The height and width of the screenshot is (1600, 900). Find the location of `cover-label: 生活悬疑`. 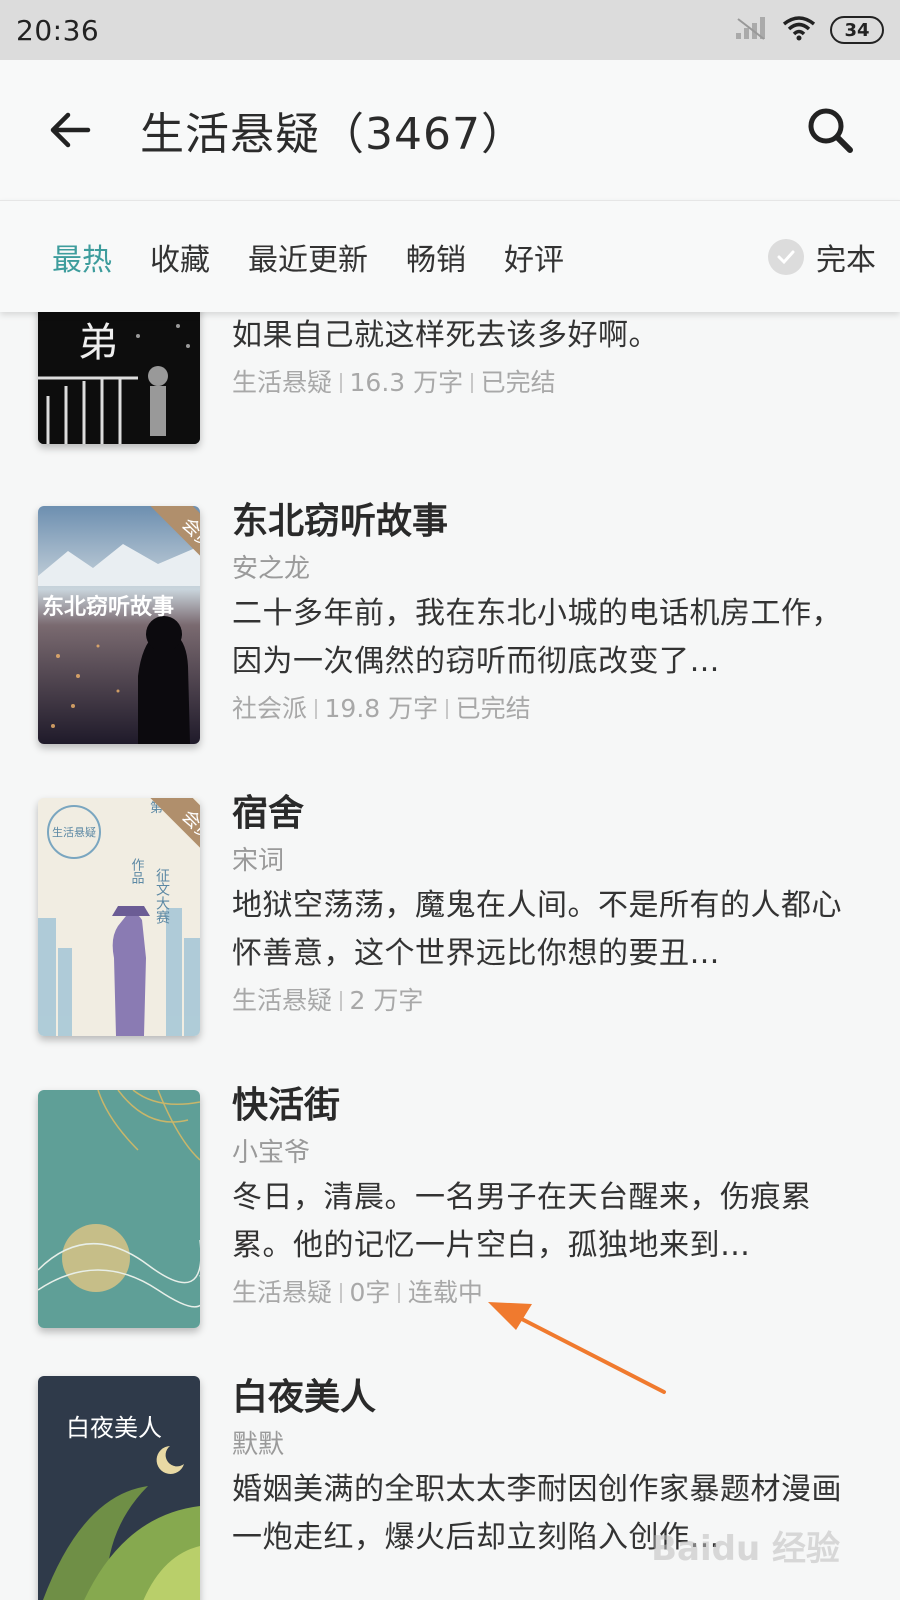

cover-label: 生活悬疑 is located at coordinates (74, 832).